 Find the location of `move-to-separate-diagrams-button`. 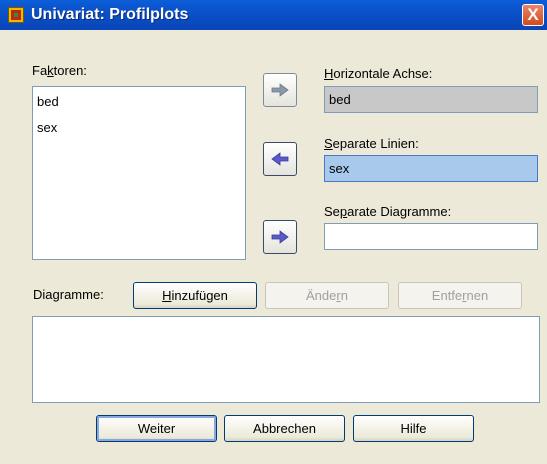

move-to-separate-diagrams-button is located at coordinates (280, 237).